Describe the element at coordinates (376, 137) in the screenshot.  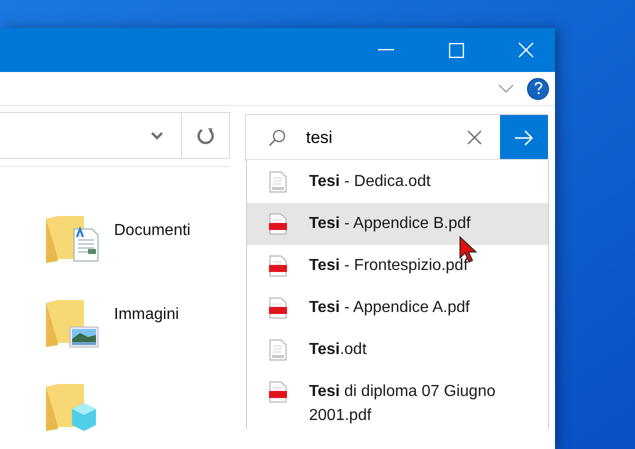
I see `search-input: tesi` at that location.